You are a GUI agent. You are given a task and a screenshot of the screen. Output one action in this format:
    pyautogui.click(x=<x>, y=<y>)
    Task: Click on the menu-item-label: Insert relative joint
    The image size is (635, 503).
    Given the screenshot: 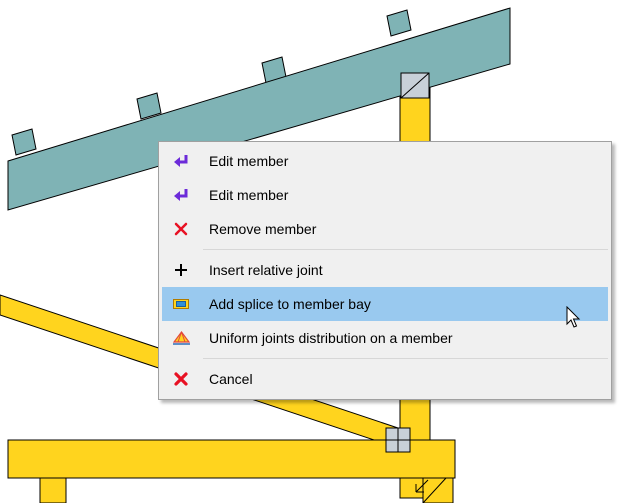 What is the action you would take?
    pyautogui.click(x=266, y=270)
    